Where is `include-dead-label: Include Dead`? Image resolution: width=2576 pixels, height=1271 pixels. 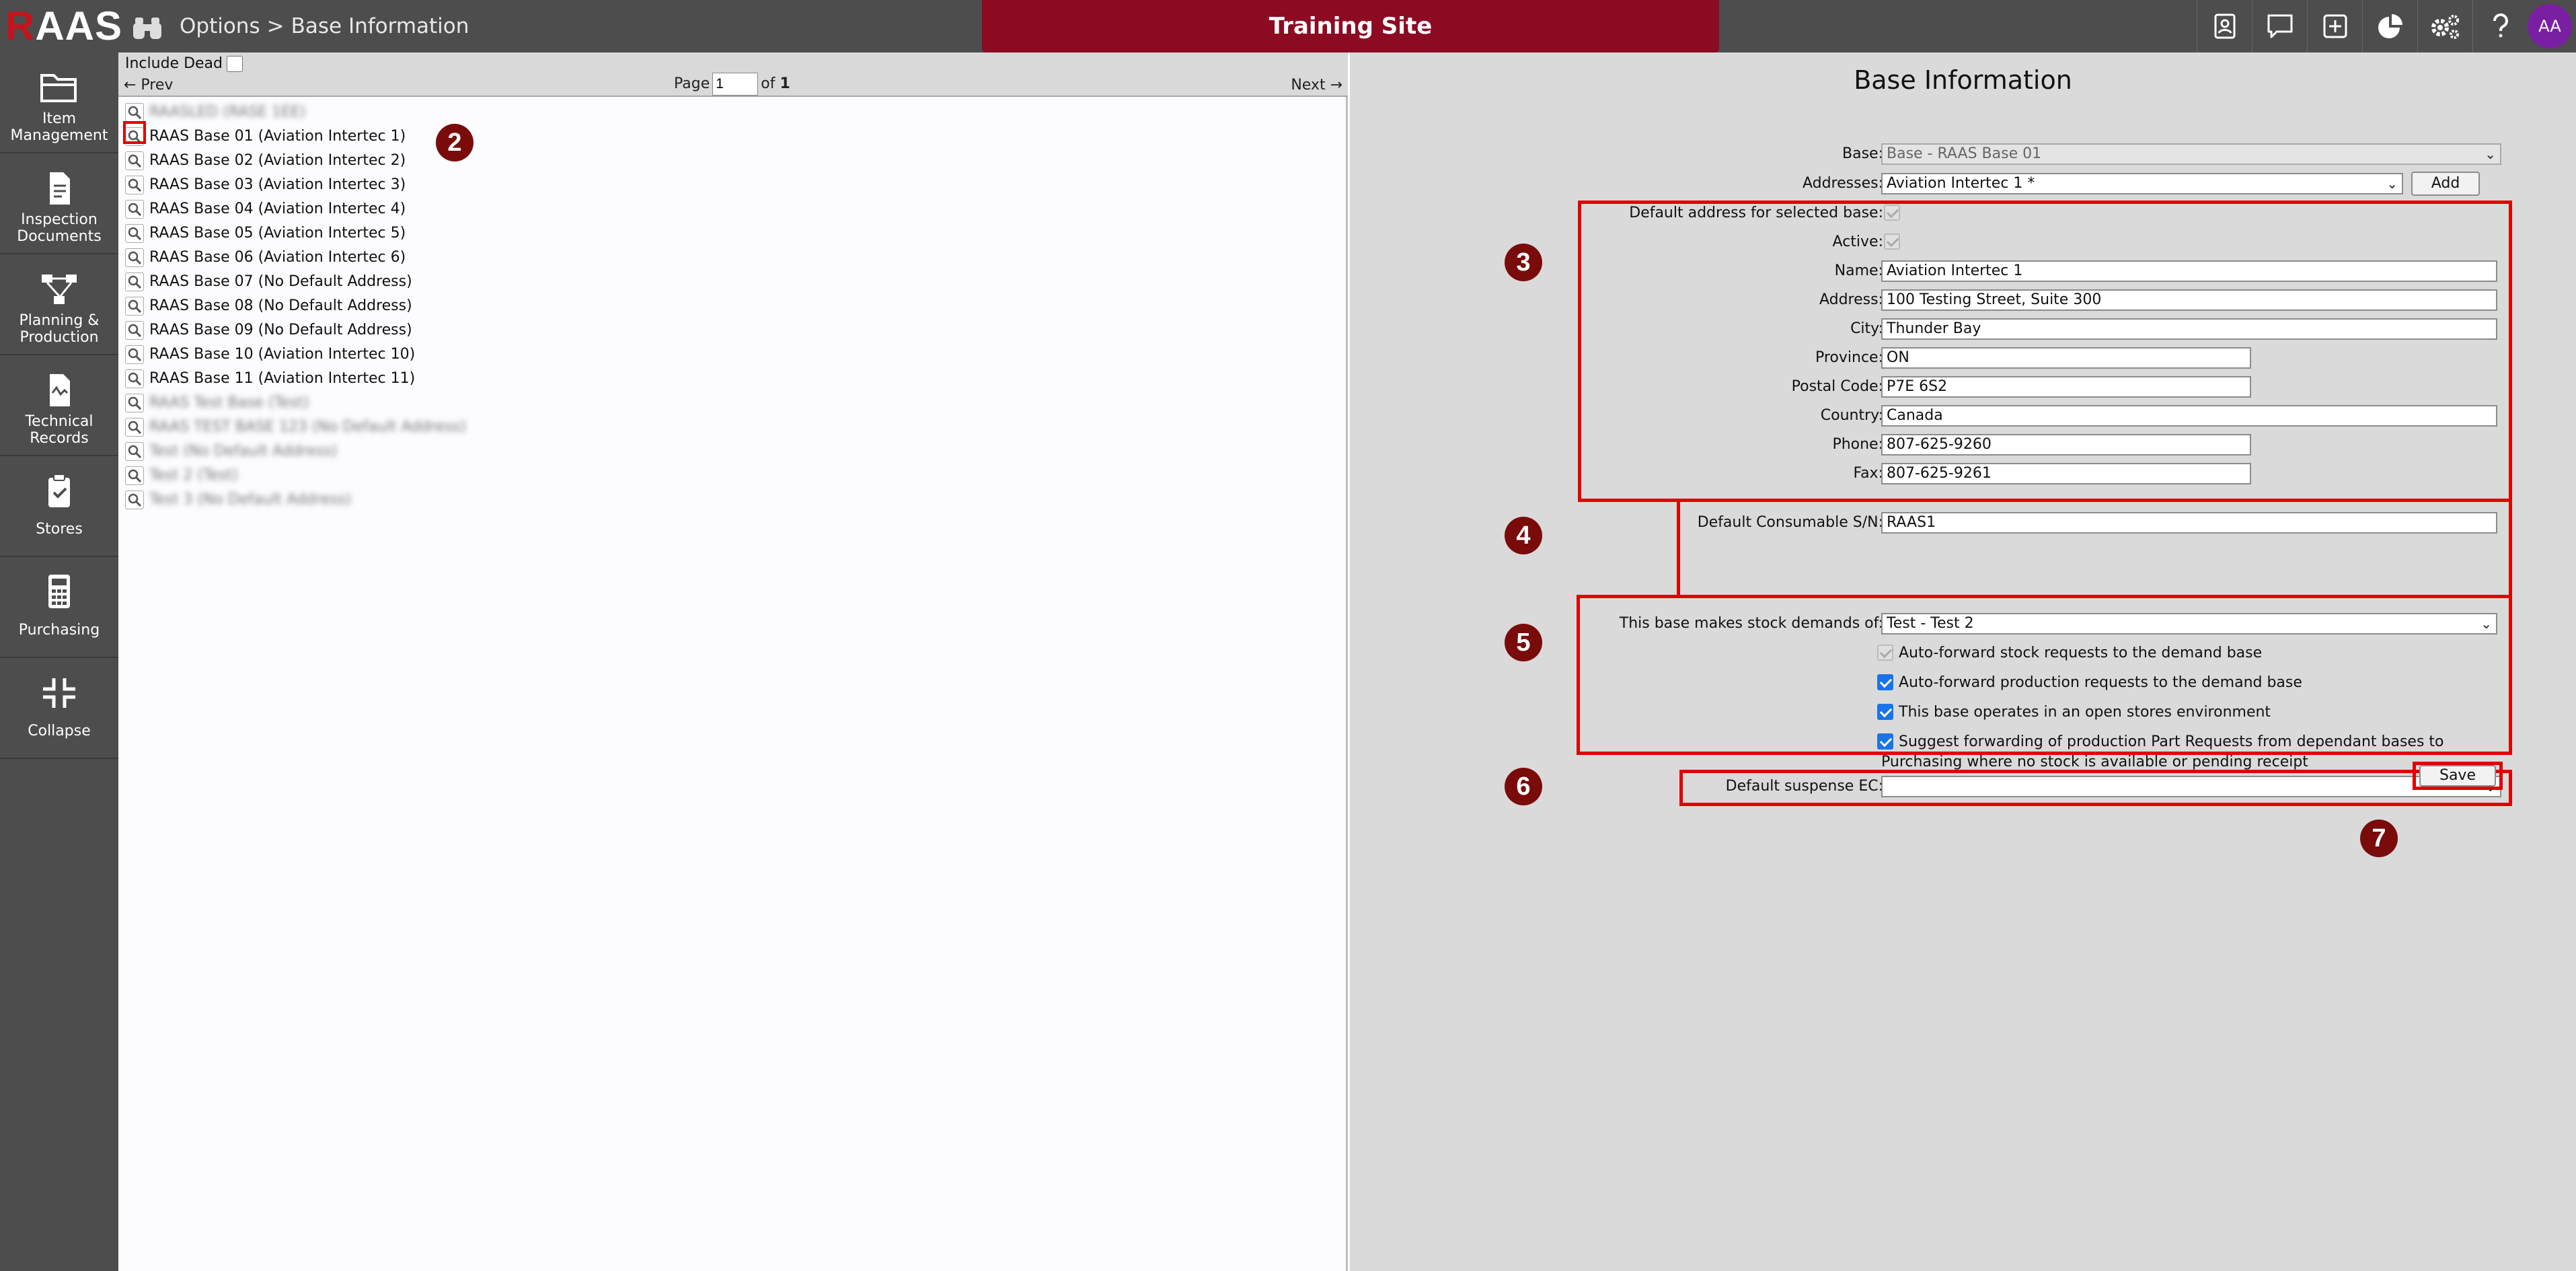
include-dead-label: Include Dead is located at coordinates (174, 63).